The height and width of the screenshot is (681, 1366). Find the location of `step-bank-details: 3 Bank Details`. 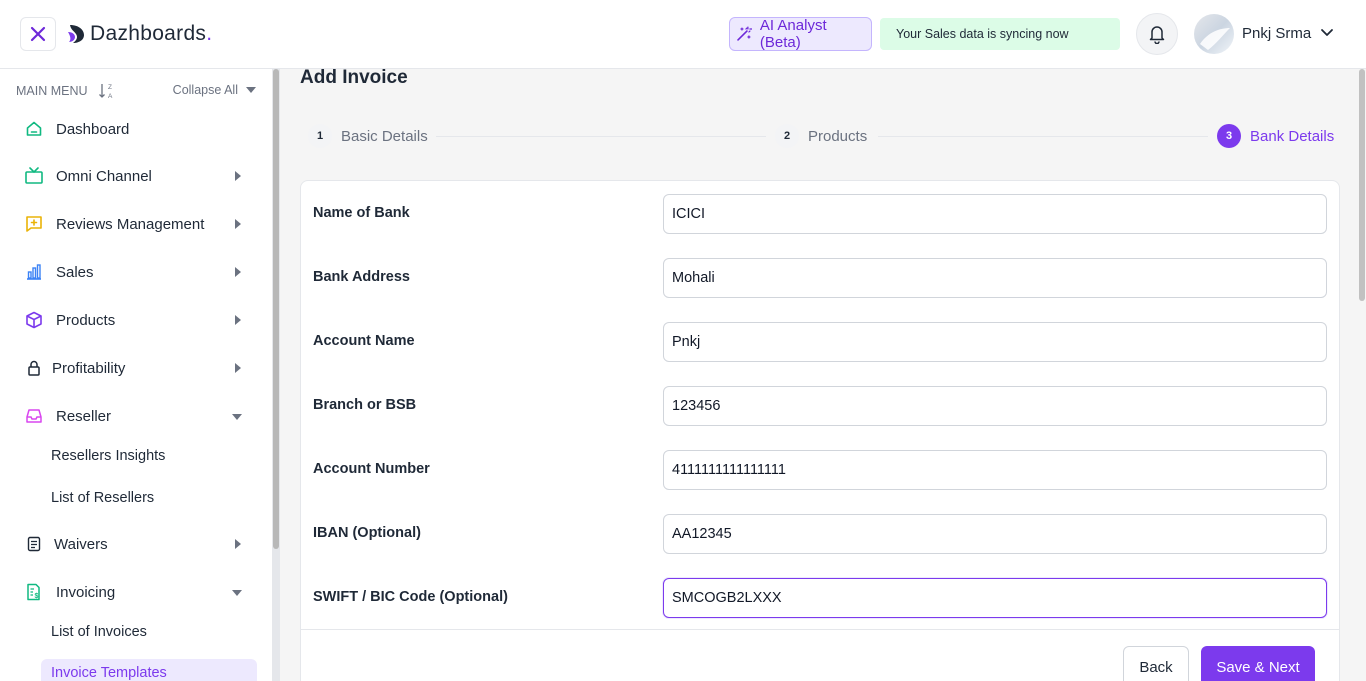

step-bank-details: 3 Bank Details is located at coordinates (1275, 136).